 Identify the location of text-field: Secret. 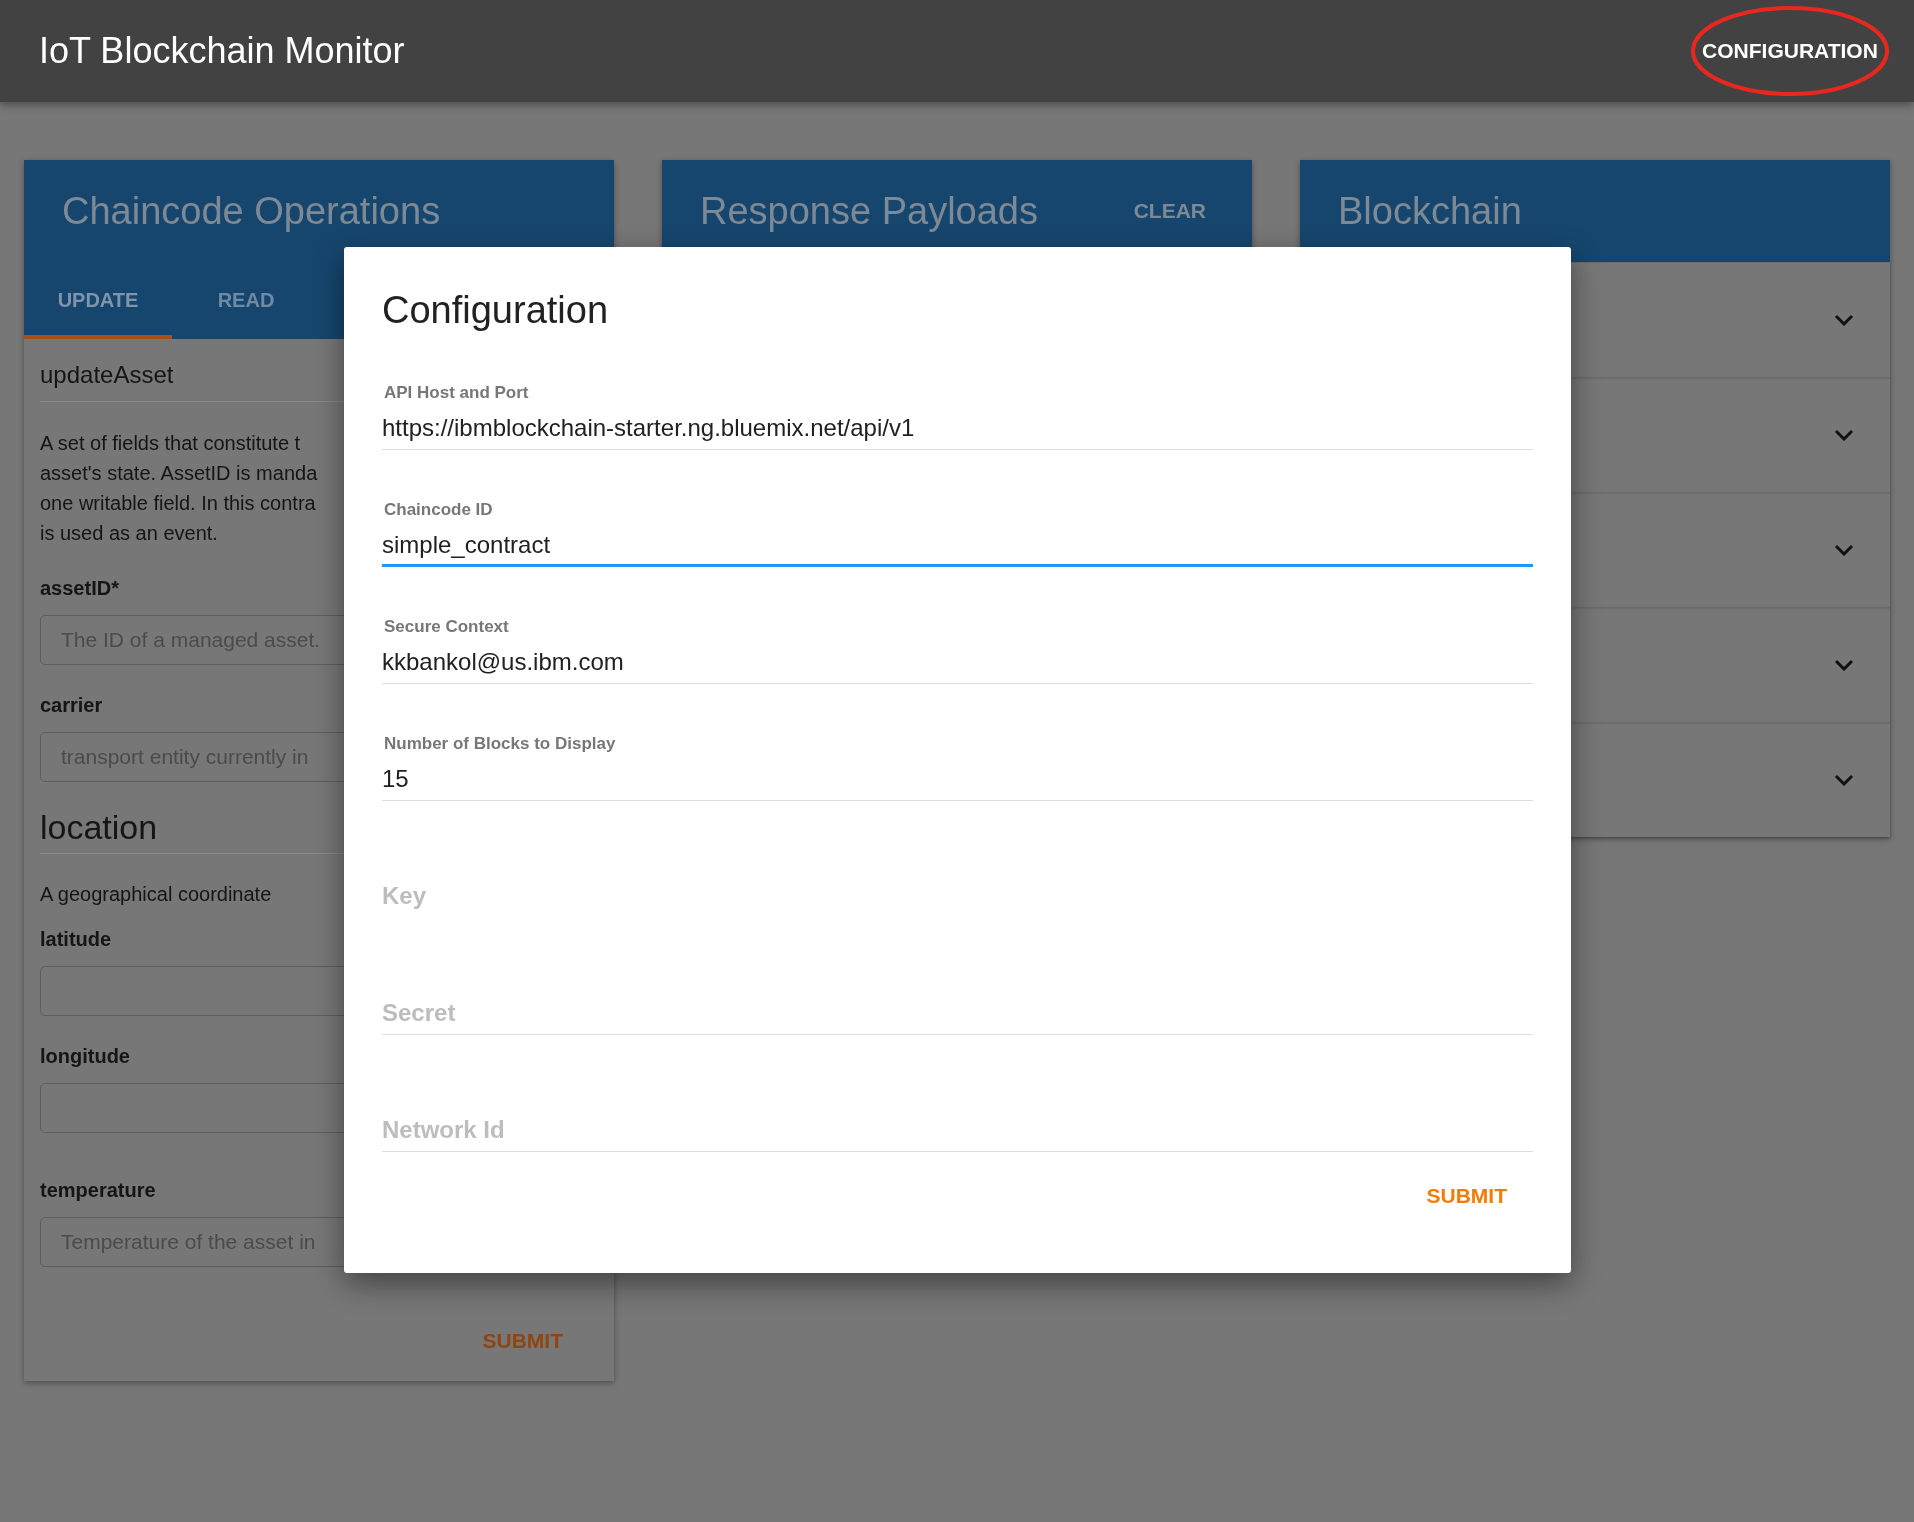
(957, 1016).